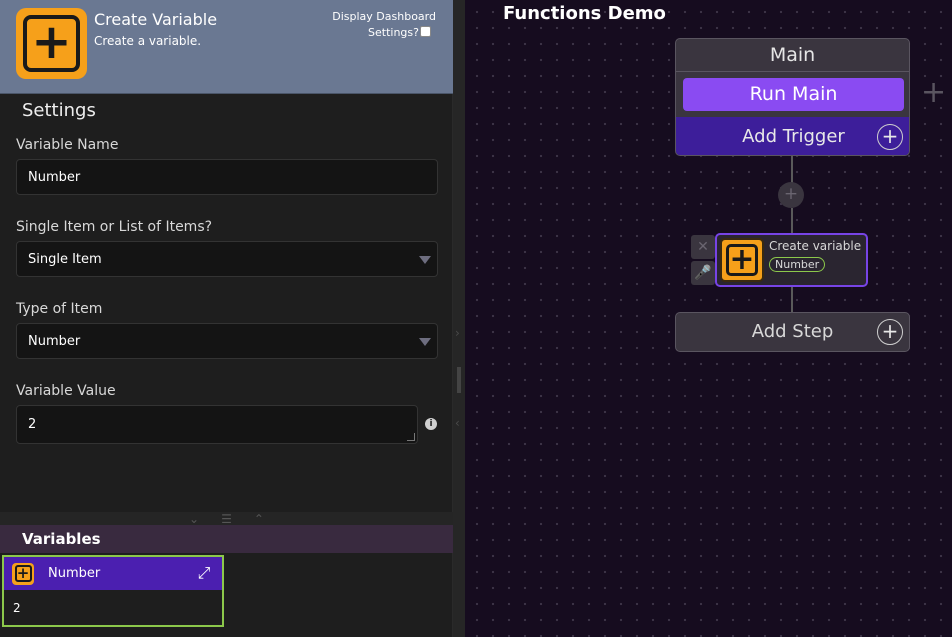 Image resolution: width=952 pixels, height=637 pixels. Describe the element at coordinates (259, 519) in the screenshot. I see `chevron-up-icon: ⌃` at that location.